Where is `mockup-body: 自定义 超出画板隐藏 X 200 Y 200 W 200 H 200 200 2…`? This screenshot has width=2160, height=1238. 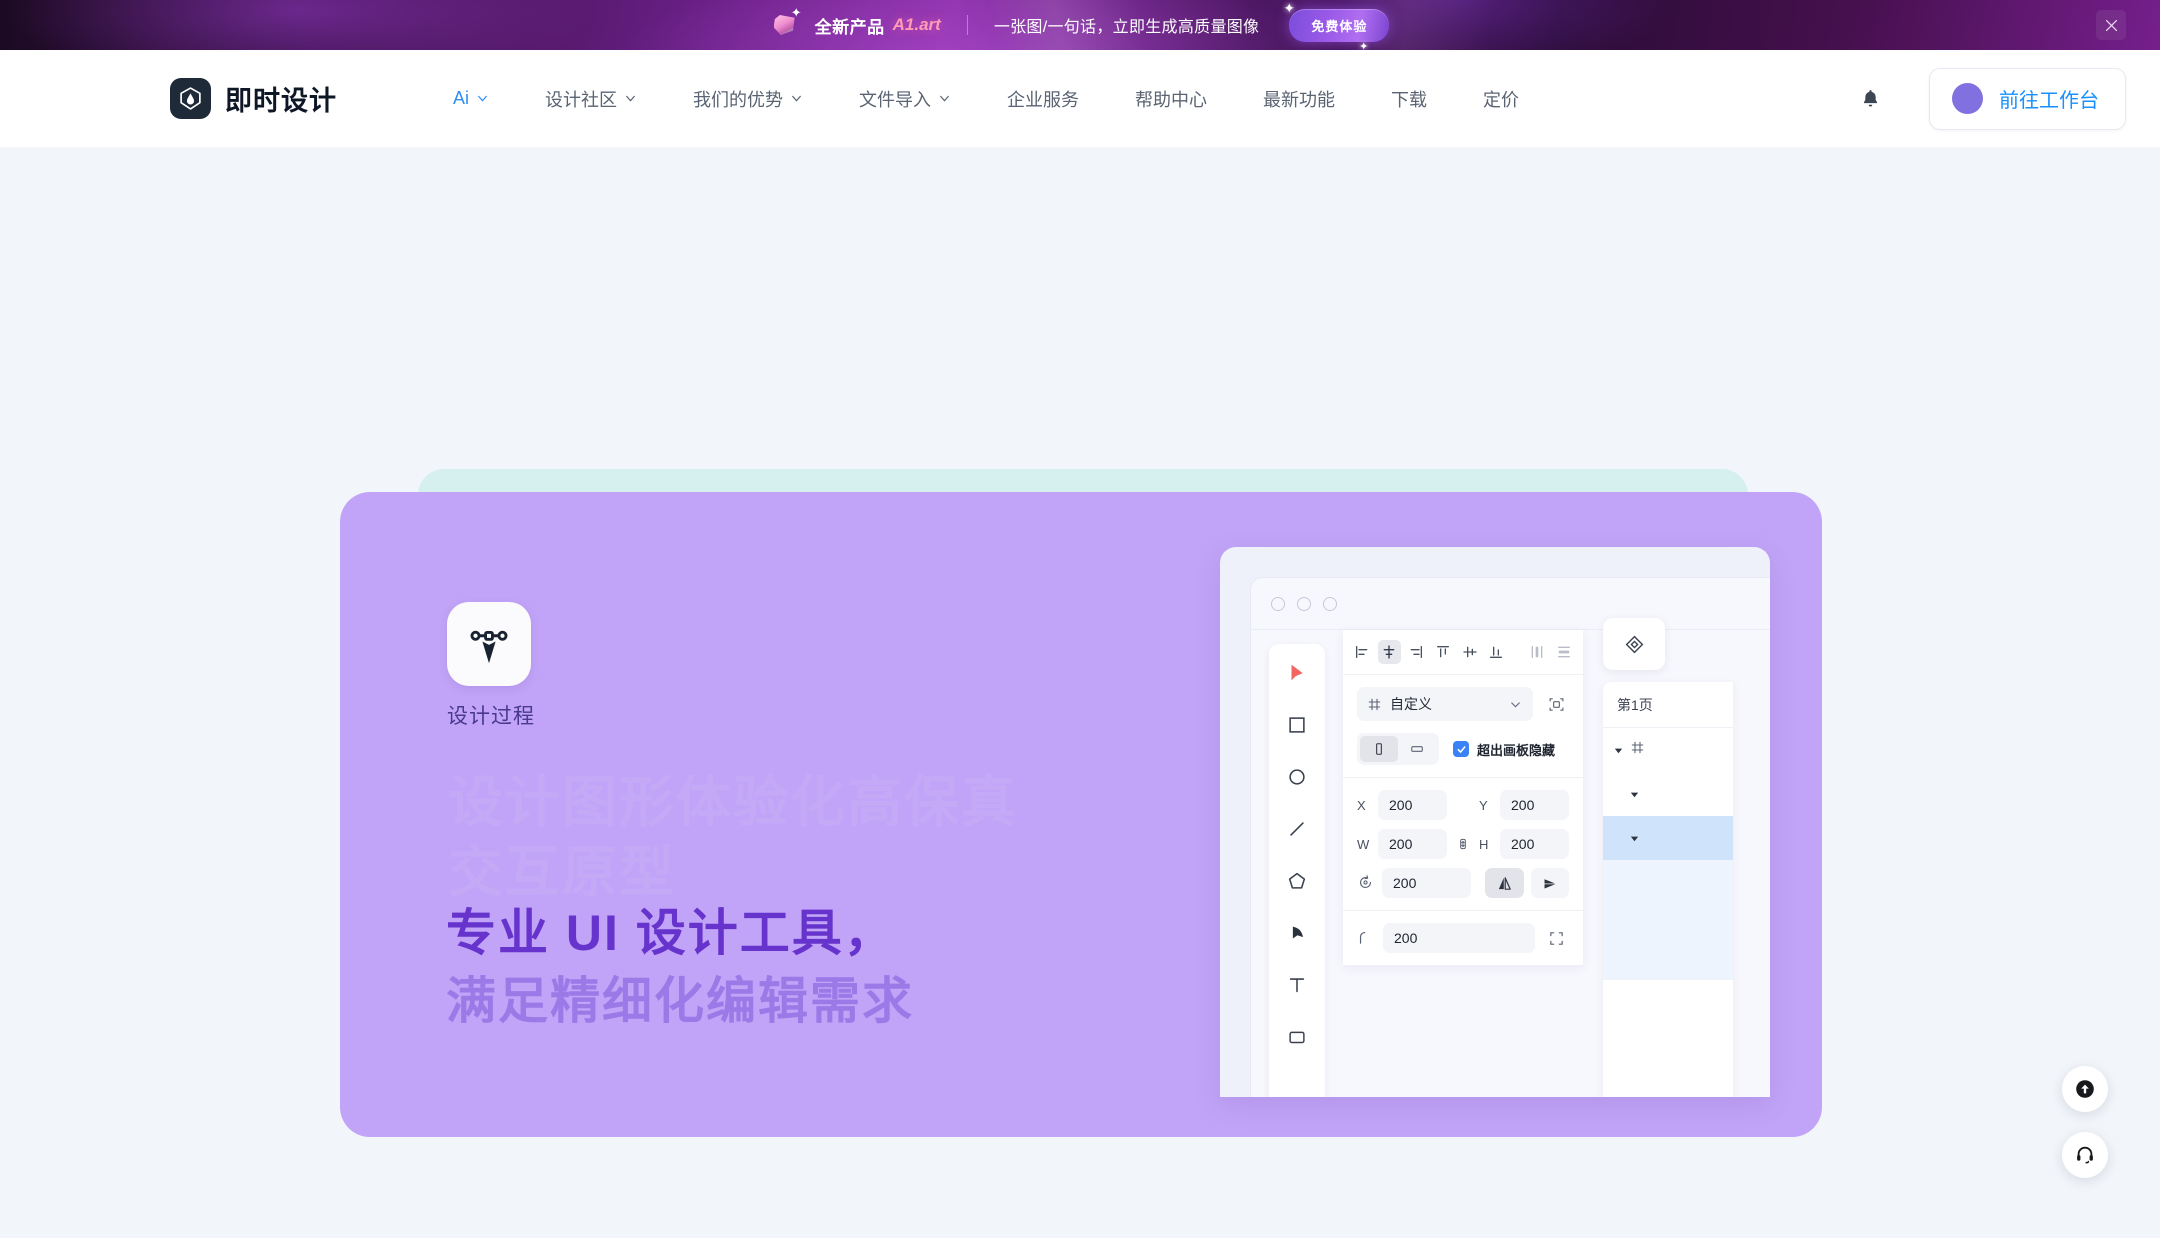 mockup-body: 自定义 超出画板隐藏 X 200 Y 200 W 200 H 200 200 2… is located at coordinates (1510, 857).